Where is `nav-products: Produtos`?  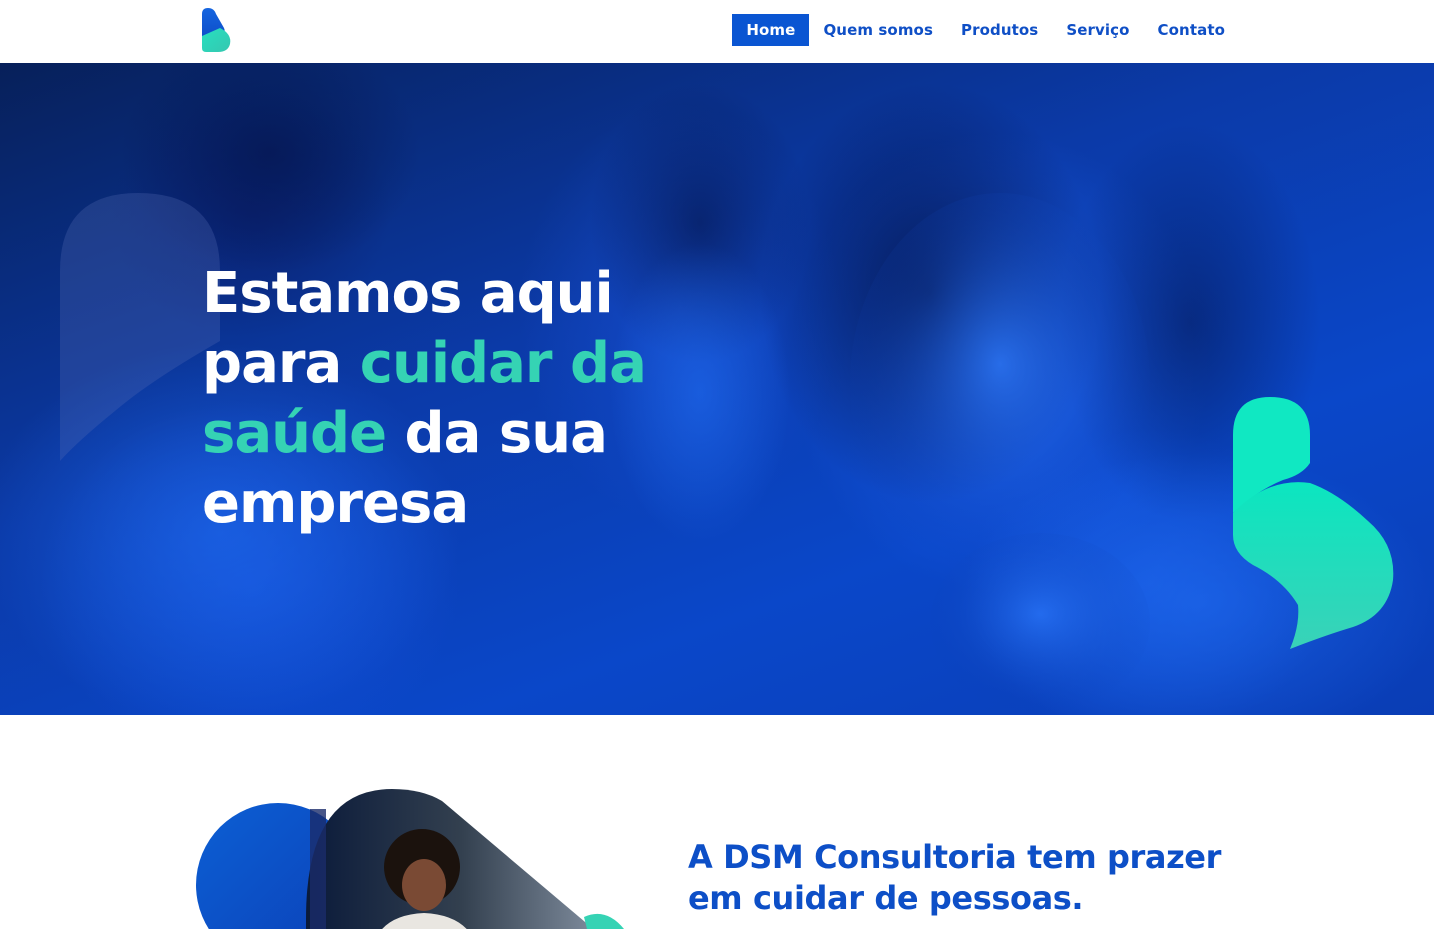 nav-products: Produtos is located at coordinates (999, 30).